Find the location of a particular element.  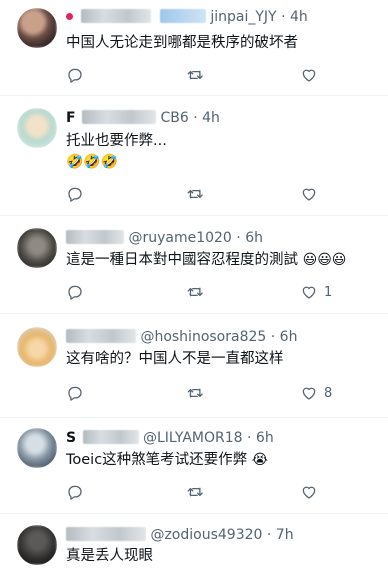

tweet-header: S @LILYAMOR18 · 6h is located at coordinates (170, 438).